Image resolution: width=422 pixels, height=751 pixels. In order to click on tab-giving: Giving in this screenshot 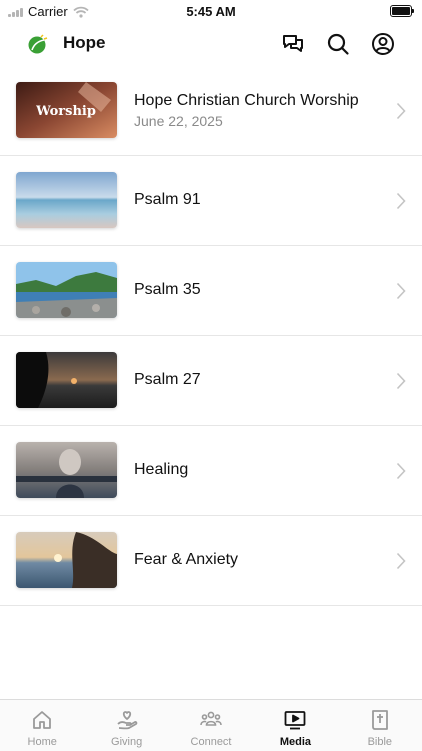, I will do `click(126, 725)`.